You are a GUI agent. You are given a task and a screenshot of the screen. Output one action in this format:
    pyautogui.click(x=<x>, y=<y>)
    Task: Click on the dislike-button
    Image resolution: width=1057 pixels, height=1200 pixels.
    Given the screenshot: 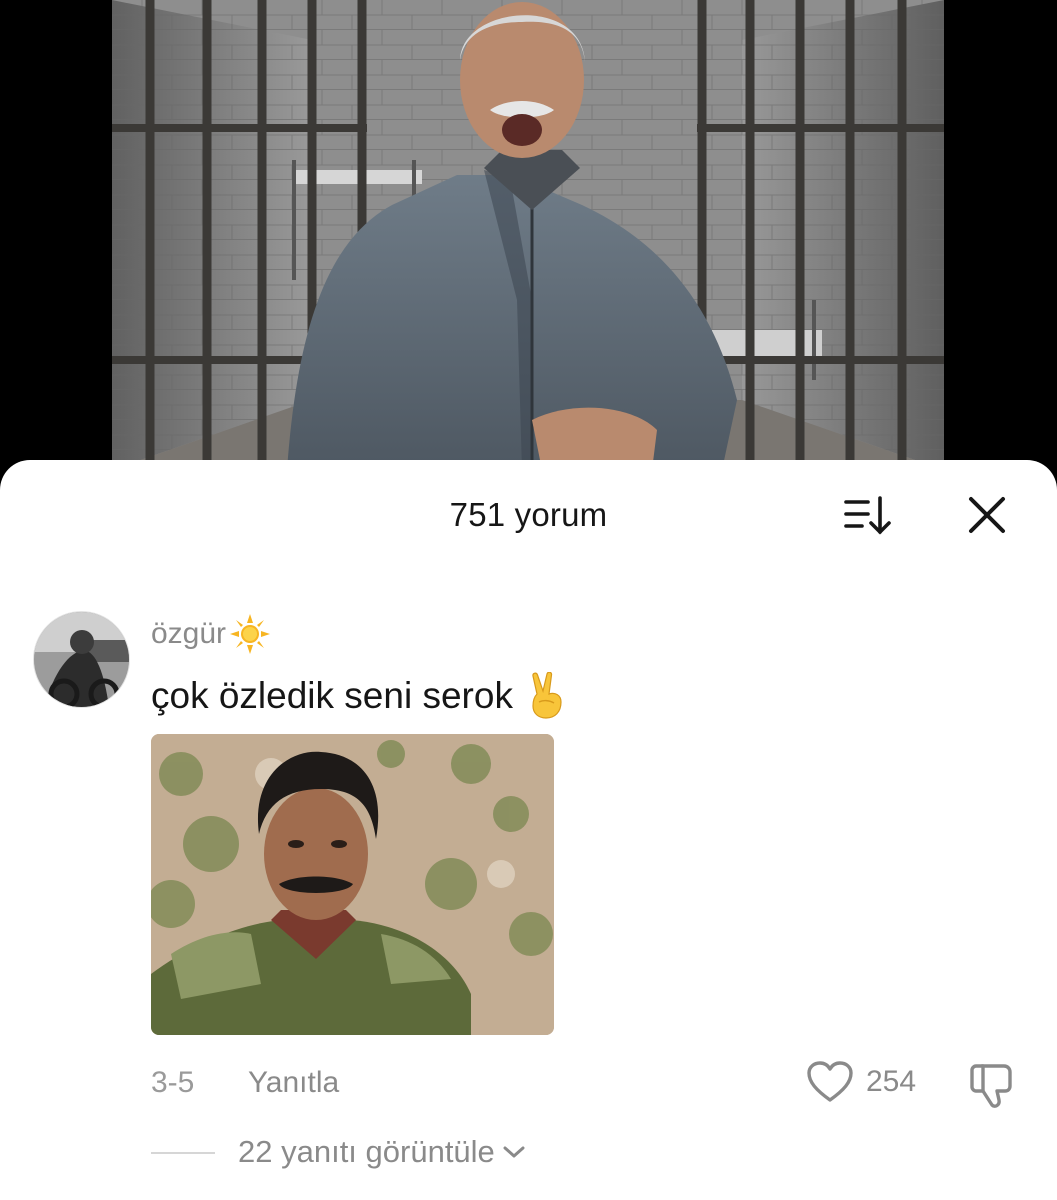 What is the action you would take?
    pyautogui.click(x=992, y=1086)
    